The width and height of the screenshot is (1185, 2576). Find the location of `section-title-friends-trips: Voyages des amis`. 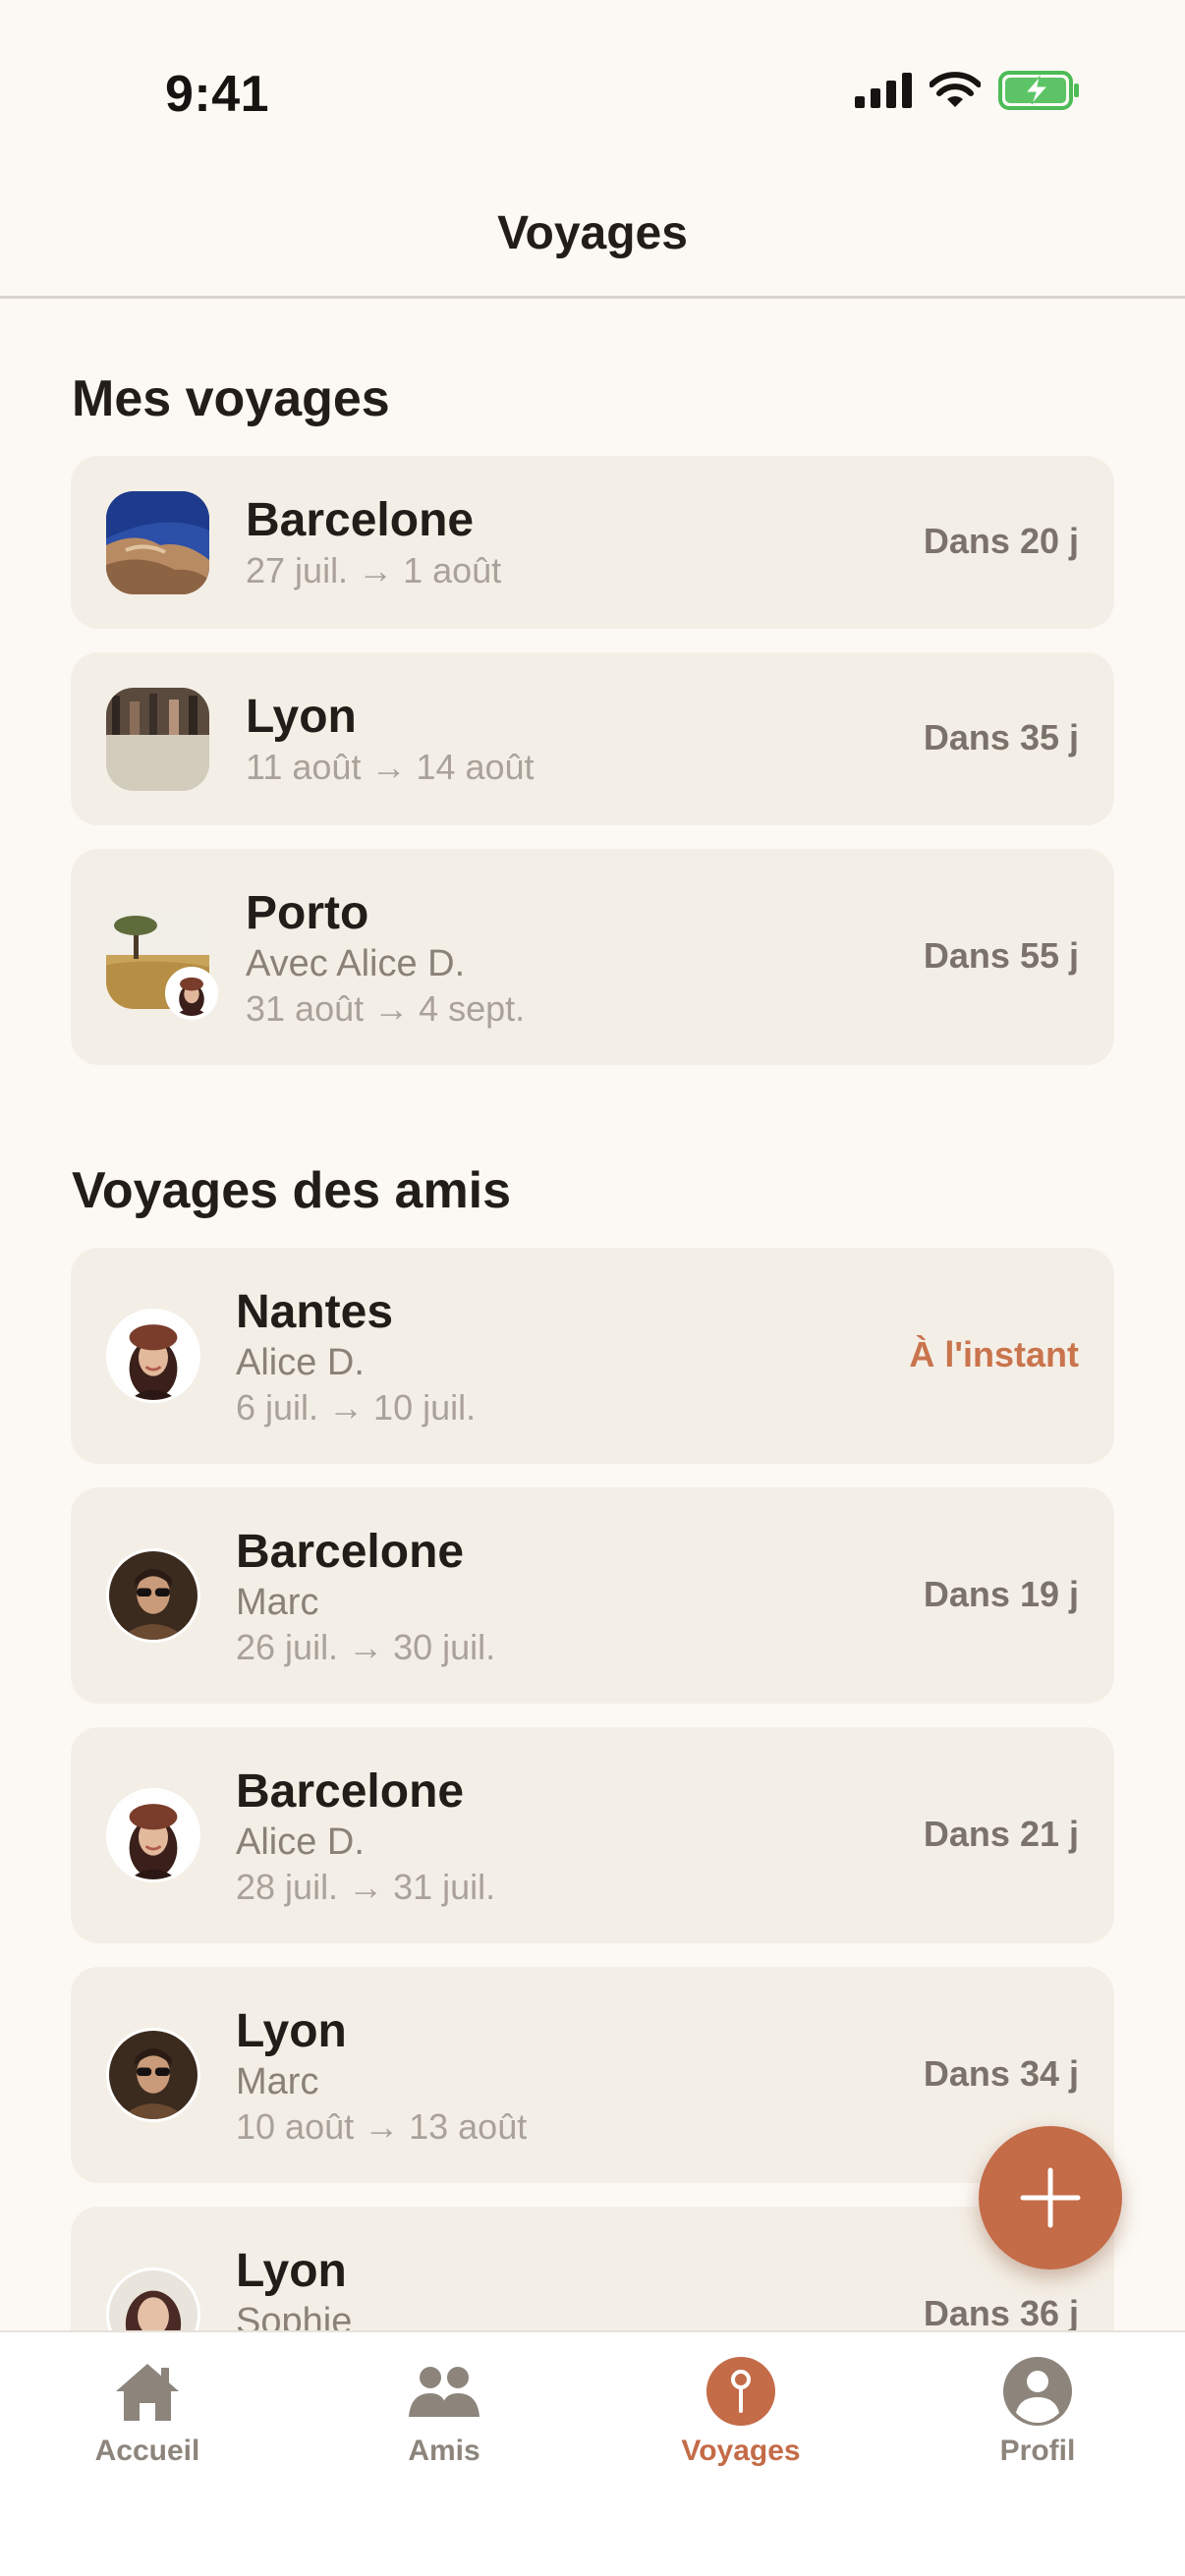

section-title-friends-trips: Voyages des amis is located at coordinates (292, 1190).